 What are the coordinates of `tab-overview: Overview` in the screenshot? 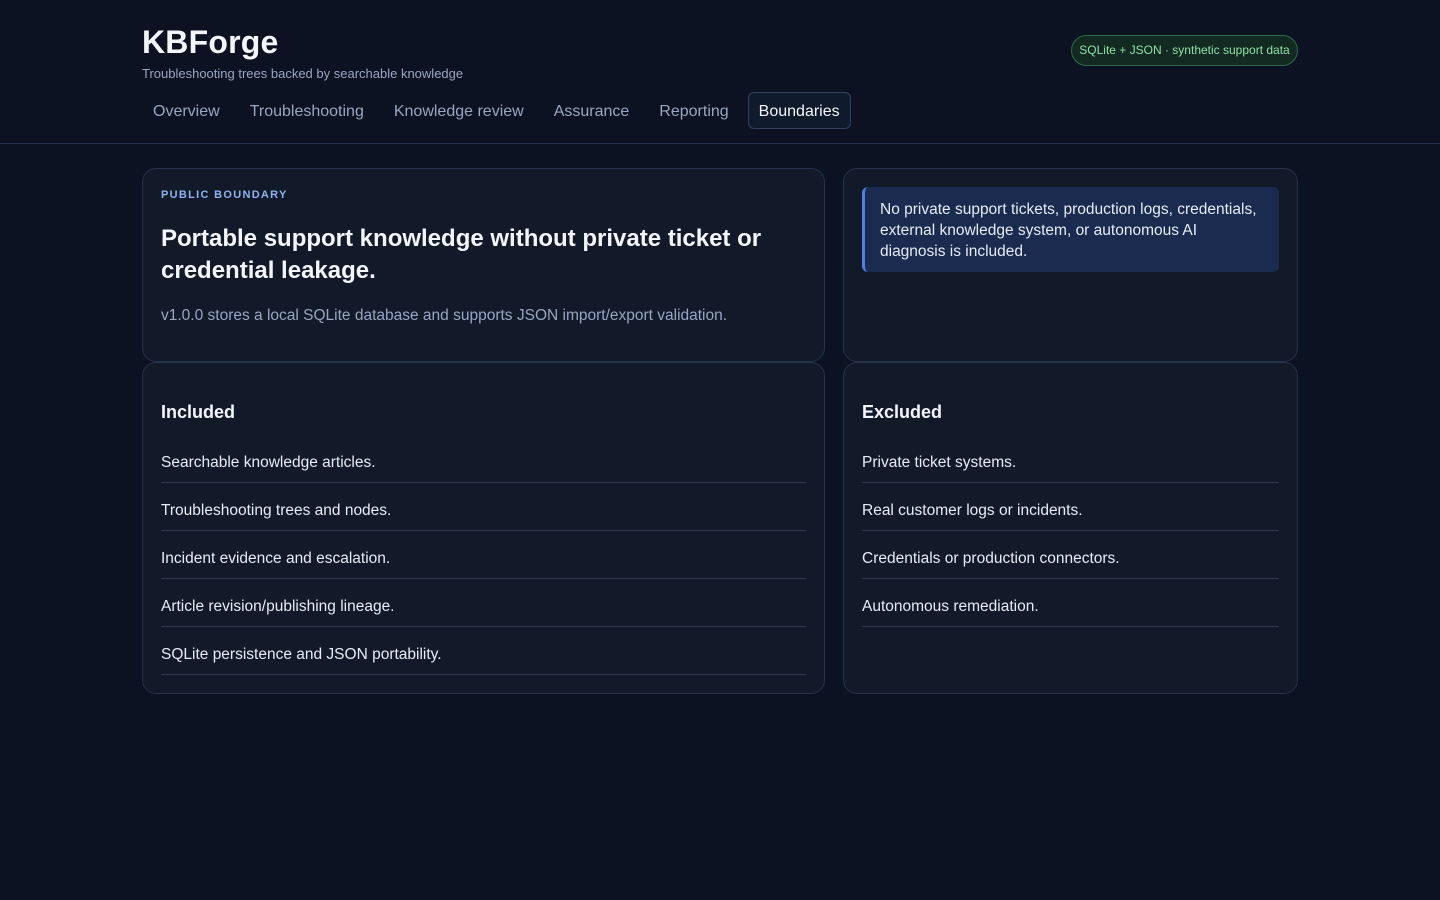 It's located at (186, 110).